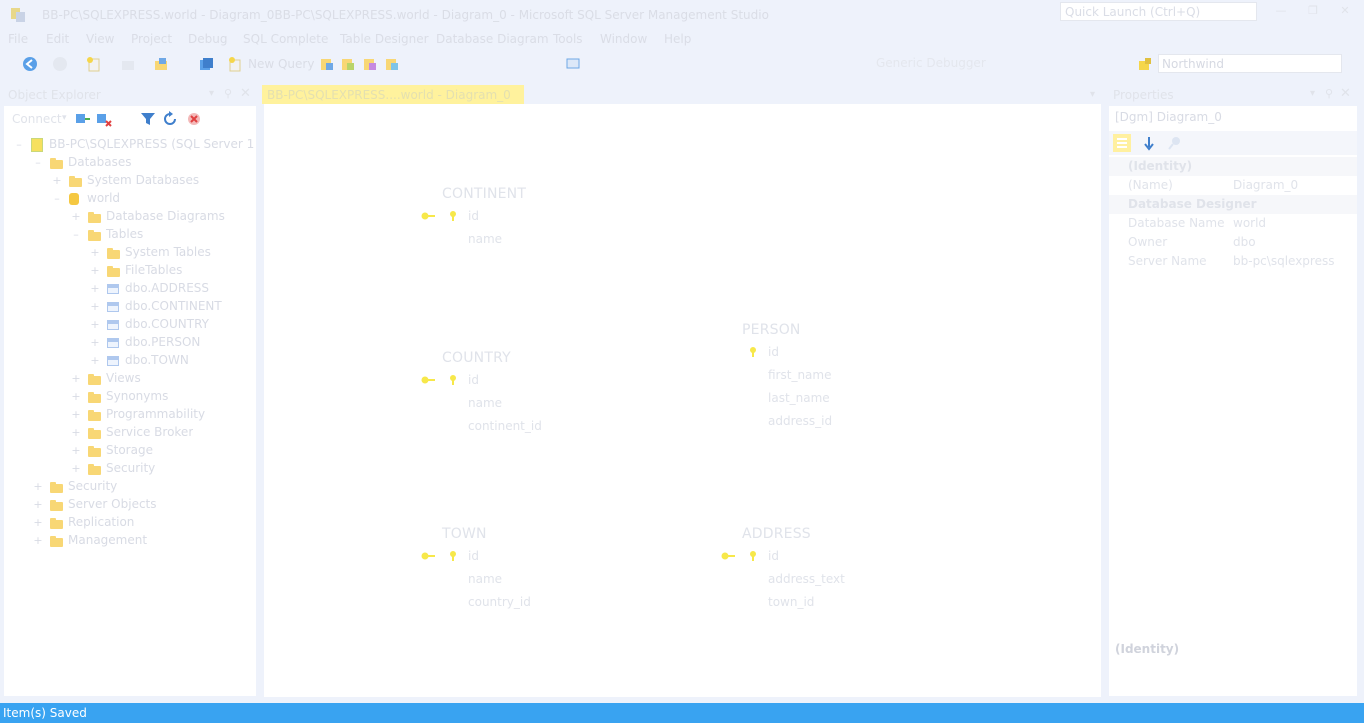 This screenshot has height=723, width=1364. Describe the element at coordinates (57, 39) in the screenshot. I see `menu-edit: Edit` at that location.